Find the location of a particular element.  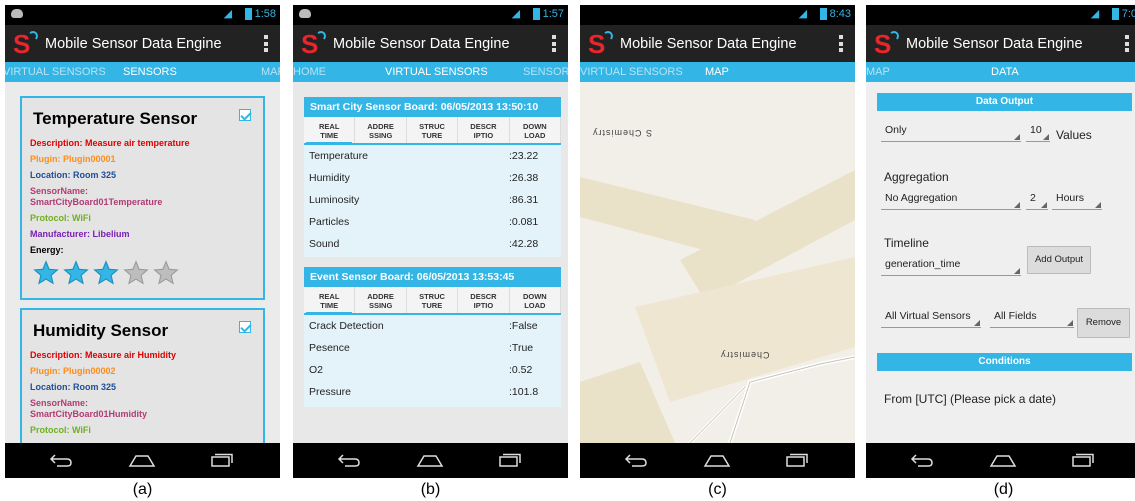

add-output-button: Add Output is located at coordinates (1059, 260).